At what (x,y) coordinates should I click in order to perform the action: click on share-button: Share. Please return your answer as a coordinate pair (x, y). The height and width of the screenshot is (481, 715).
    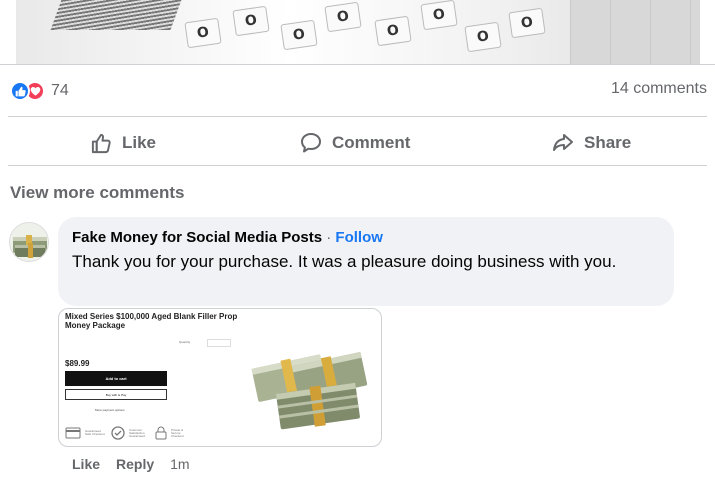
    Looking at the image, I should click on (591, 143).